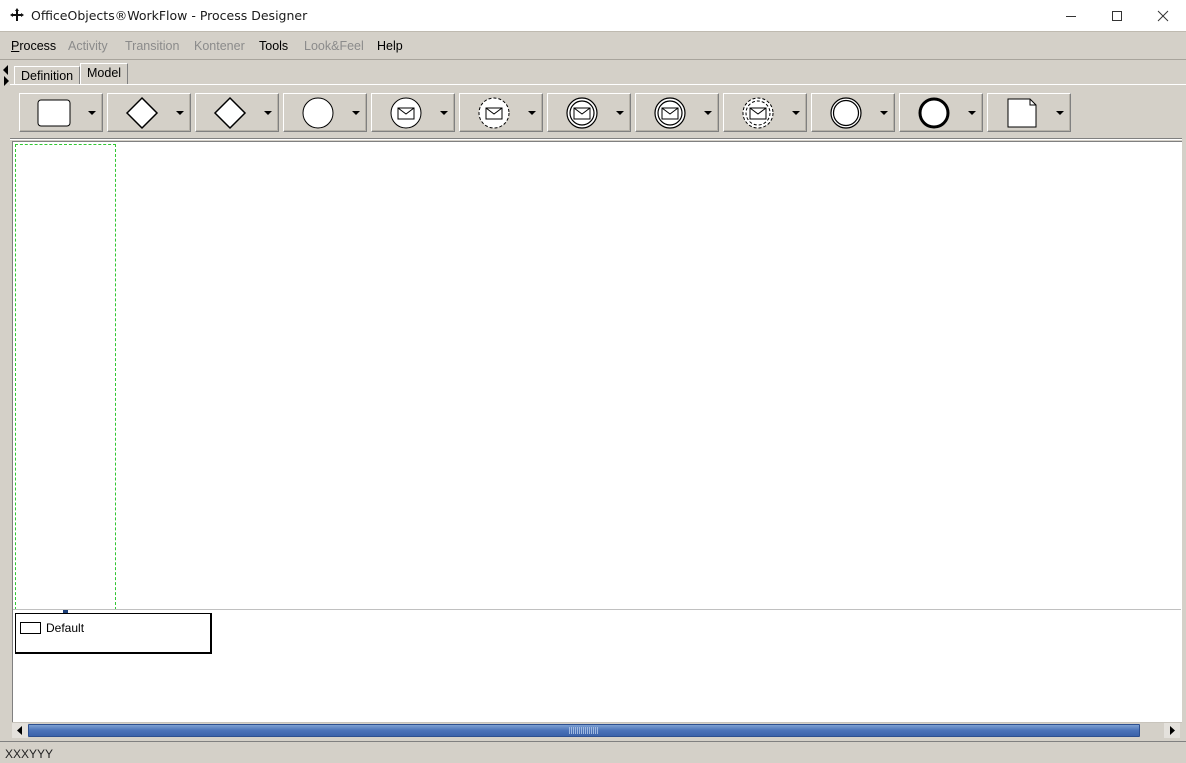 The image size is (1186, 763). I want to click on scrollbar-thumb, so click(584, 730).